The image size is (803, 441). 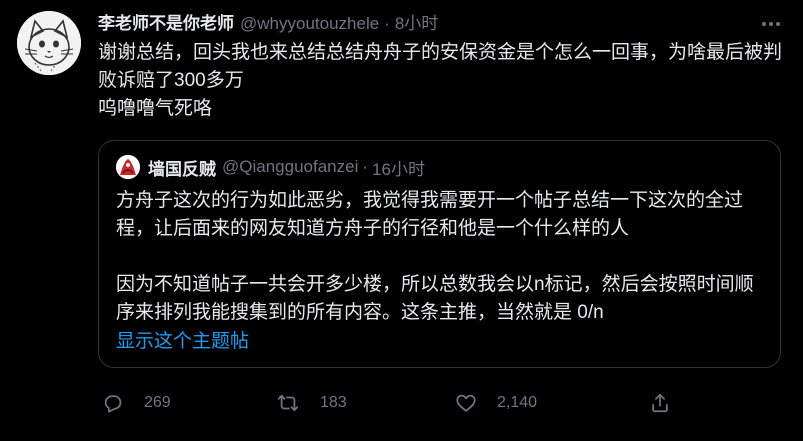 I want to click on quoted-tweet-header: 墙国反贼 @Qiangguofanzei · 16小时, so click(x=270, y=167).